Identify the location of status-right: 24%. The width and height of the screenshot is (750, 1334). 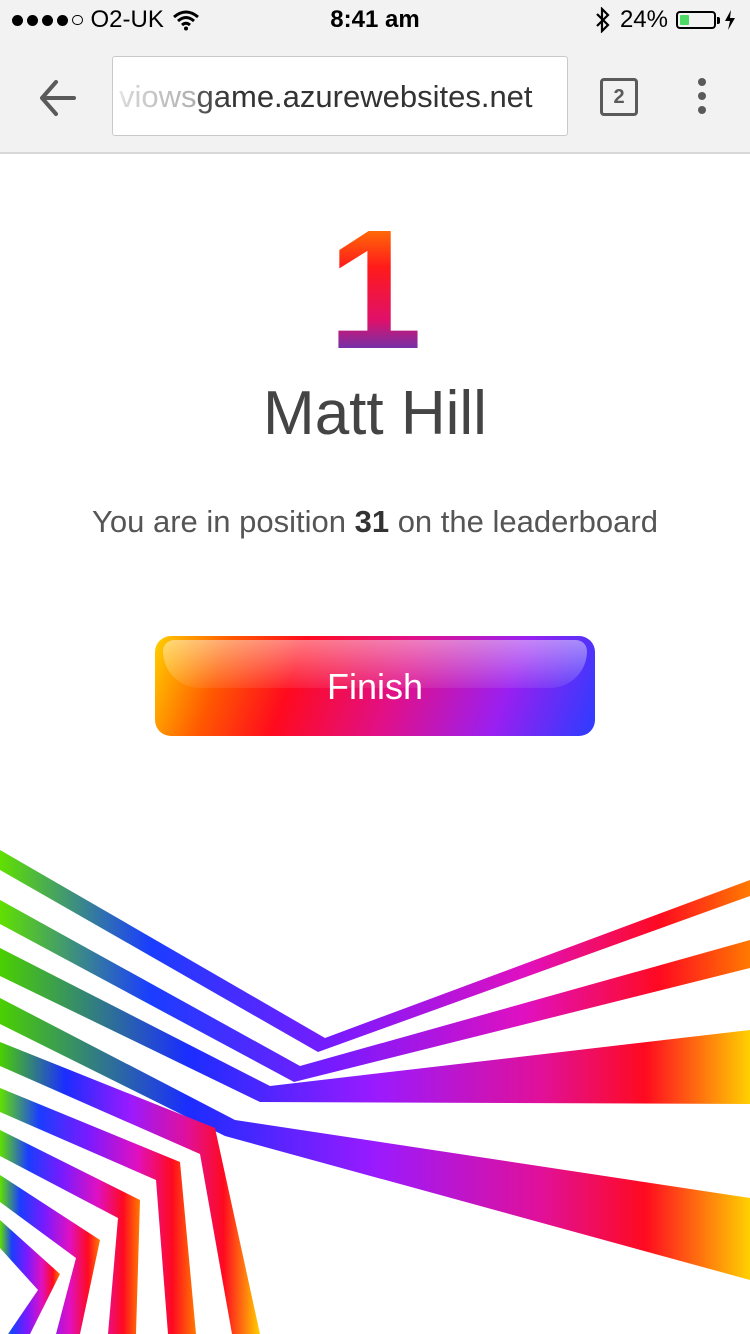
(665, 20).